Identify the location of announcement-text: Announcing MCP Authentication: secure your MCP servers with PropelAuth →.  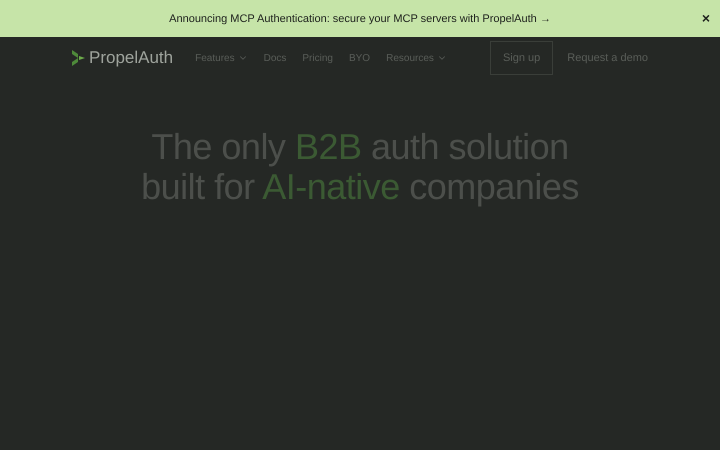
(360, 18).